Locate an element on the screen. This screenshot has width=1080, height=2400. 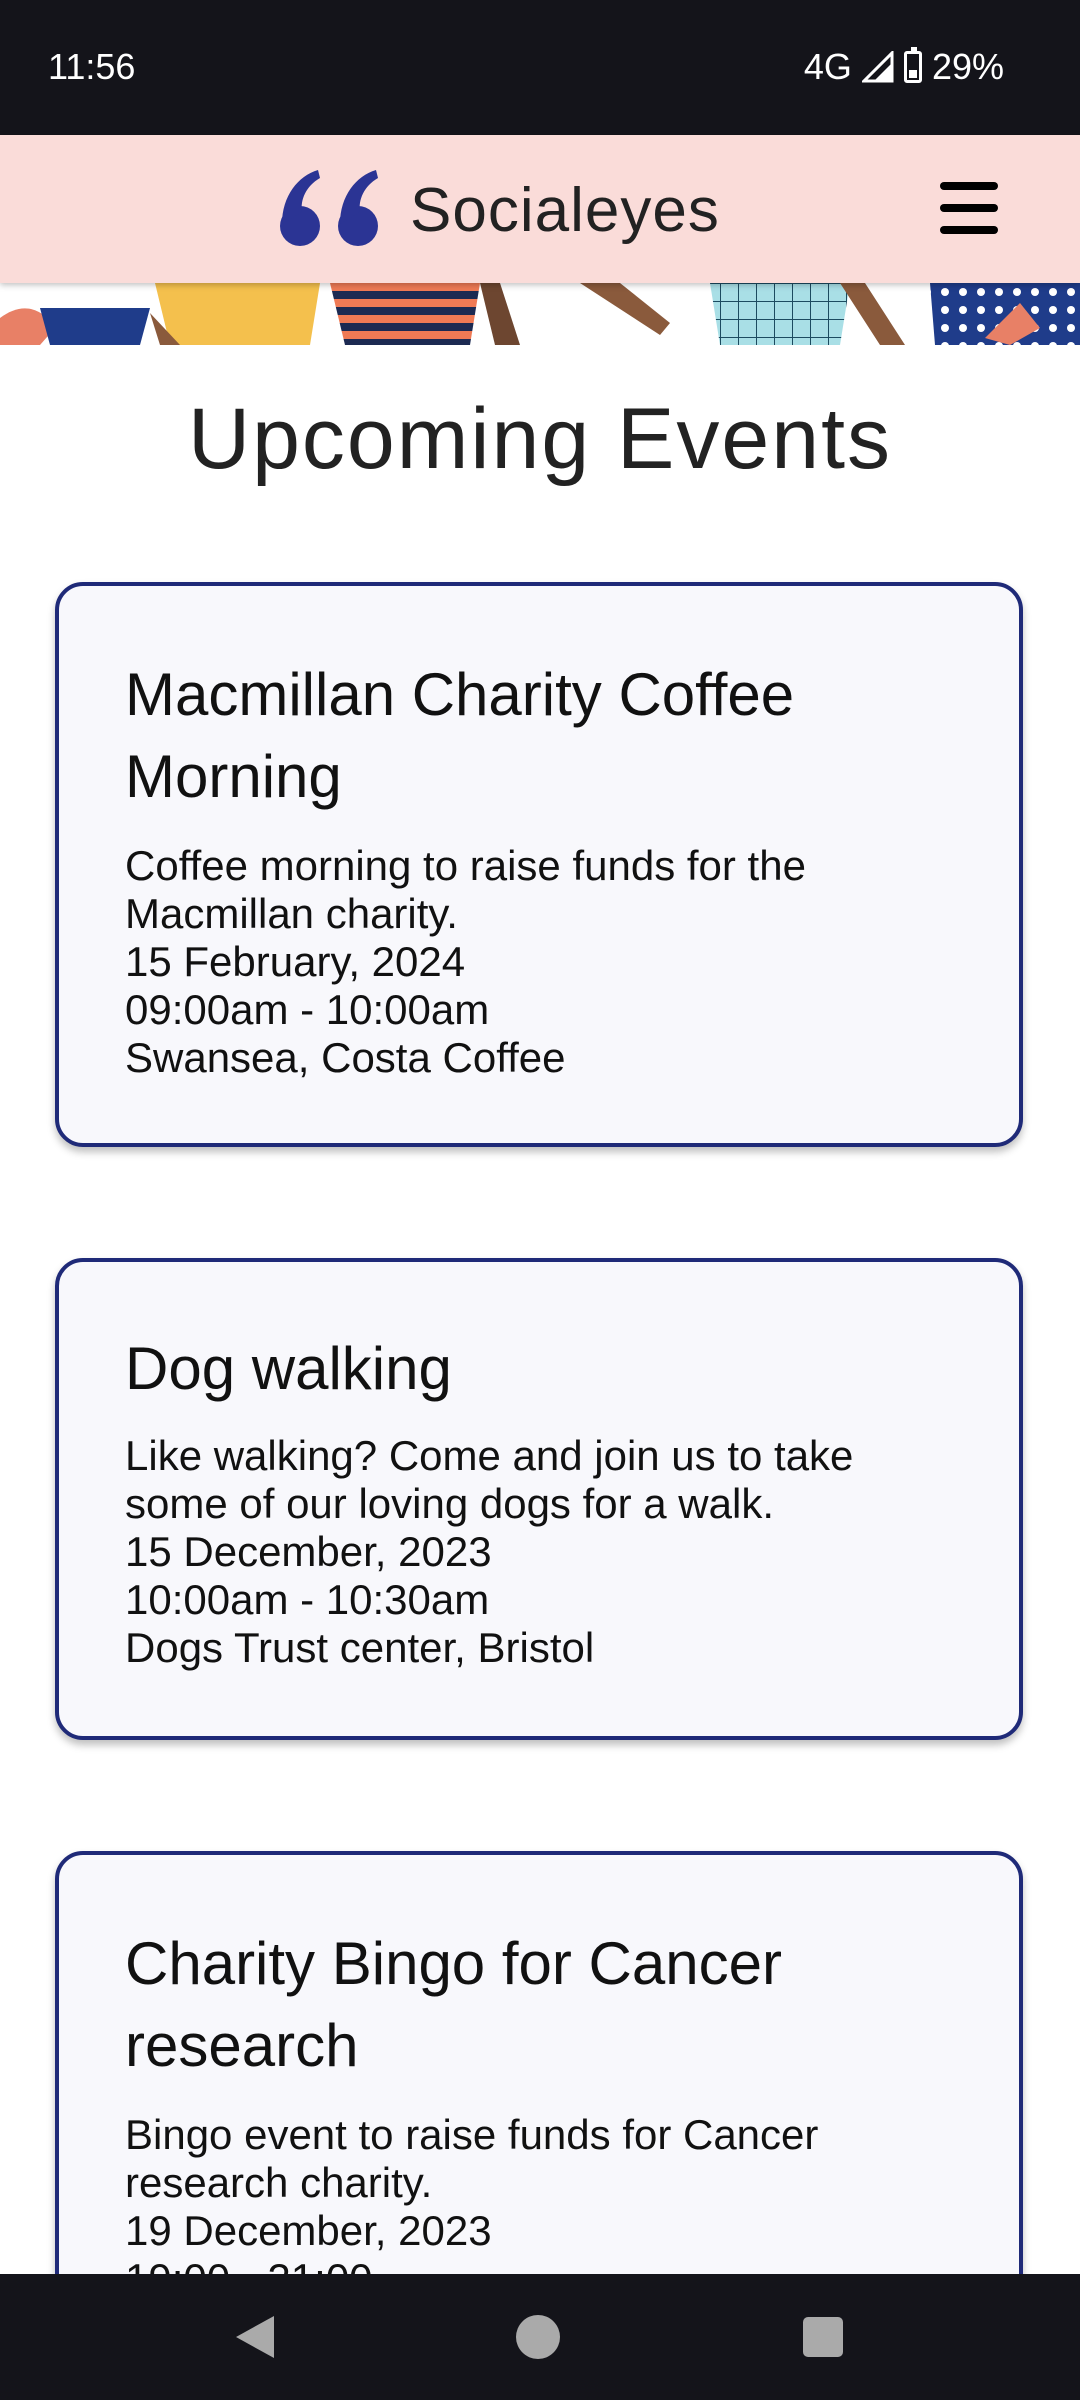
hamburger-menu-icon is located at coordinates (969, 208).